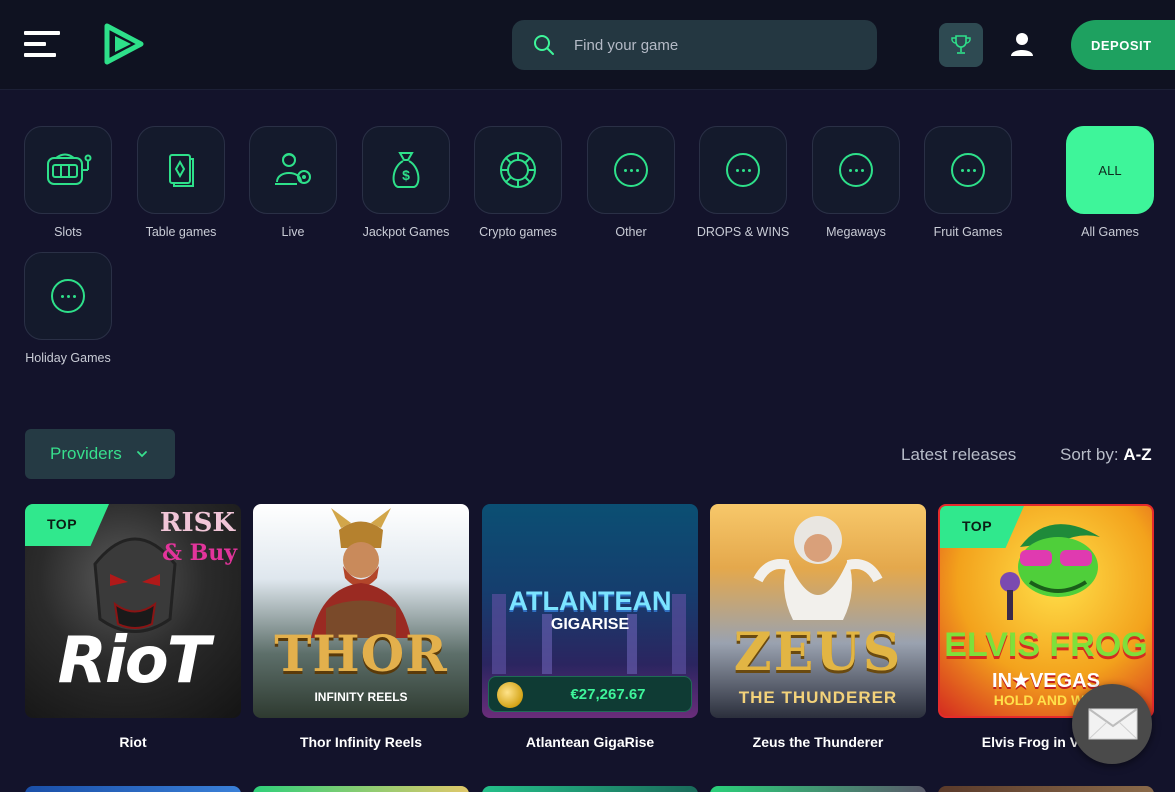 This screenshot has height=792, width=1175. What do you see at coordinates (361, 573) in the screenshot?
I see `thor-warrior-art` at bounding box center [361, 573].